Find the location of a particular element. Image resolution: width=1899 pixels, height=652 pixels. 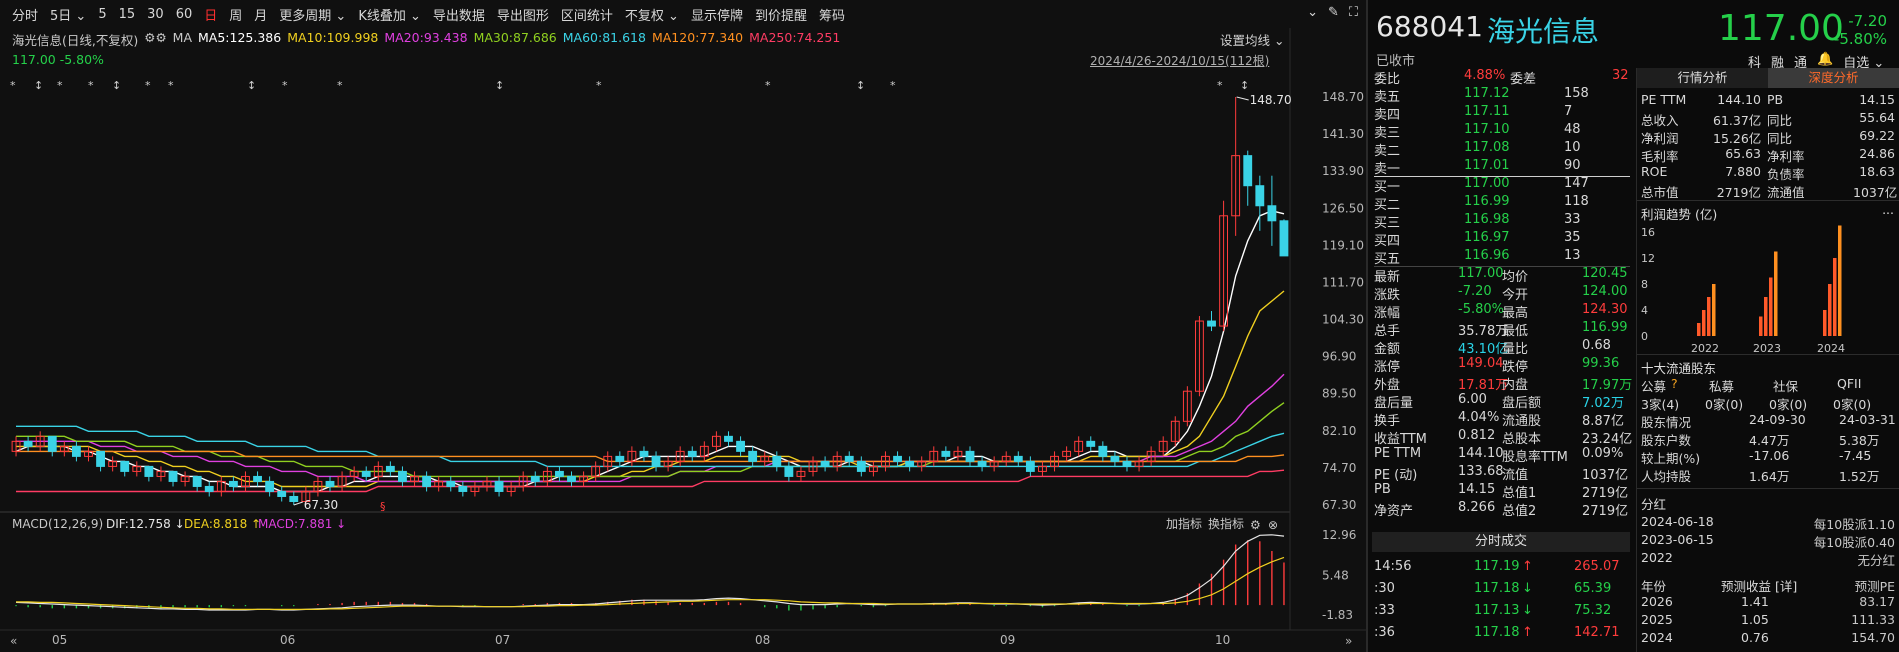

forecast-year: 2024 is located at coordinates (1657, 637).